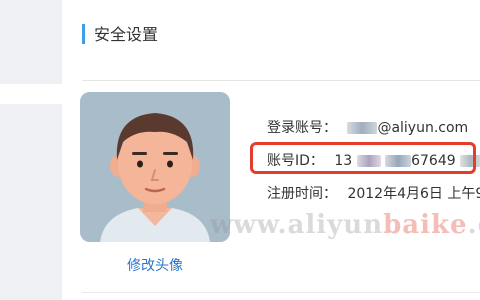 The height and width of the screenshot is (300, 480). What do you see at coordinates (126, 34) in the screenshot?
I see `section-title: 安全设置` at bounding box center [126, 34].